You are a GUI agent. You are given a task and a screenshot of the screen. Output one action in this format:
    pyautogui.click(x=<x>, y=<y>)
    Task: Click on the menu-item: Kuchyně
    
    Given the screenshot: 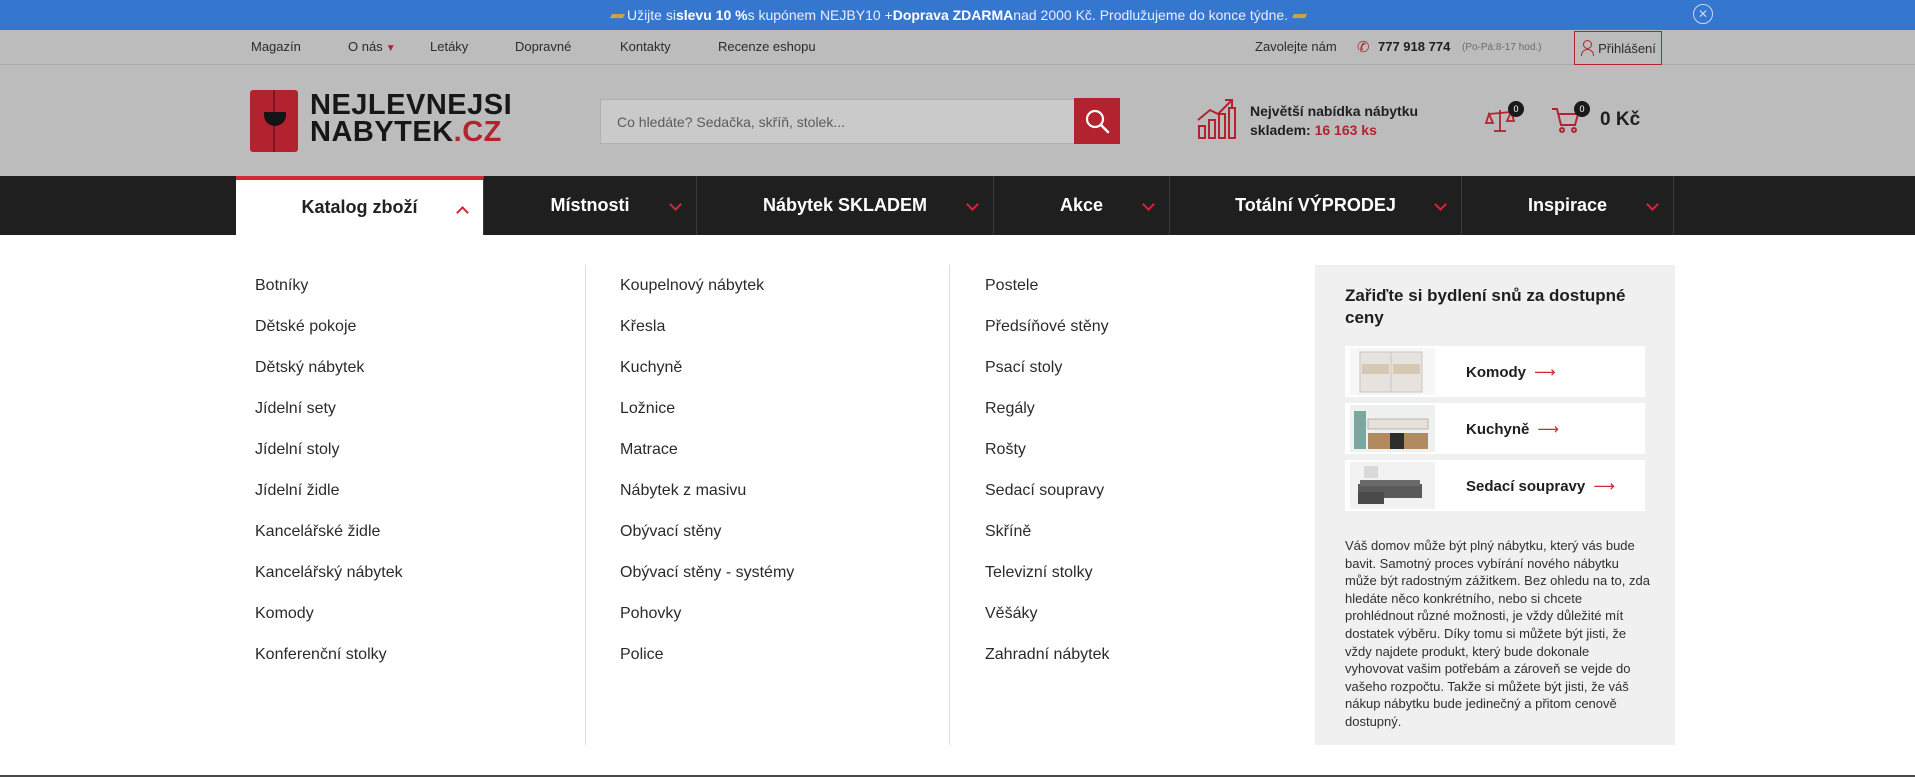 What is the action you would take?
    pyautogui.click(x=707, y=367)
    